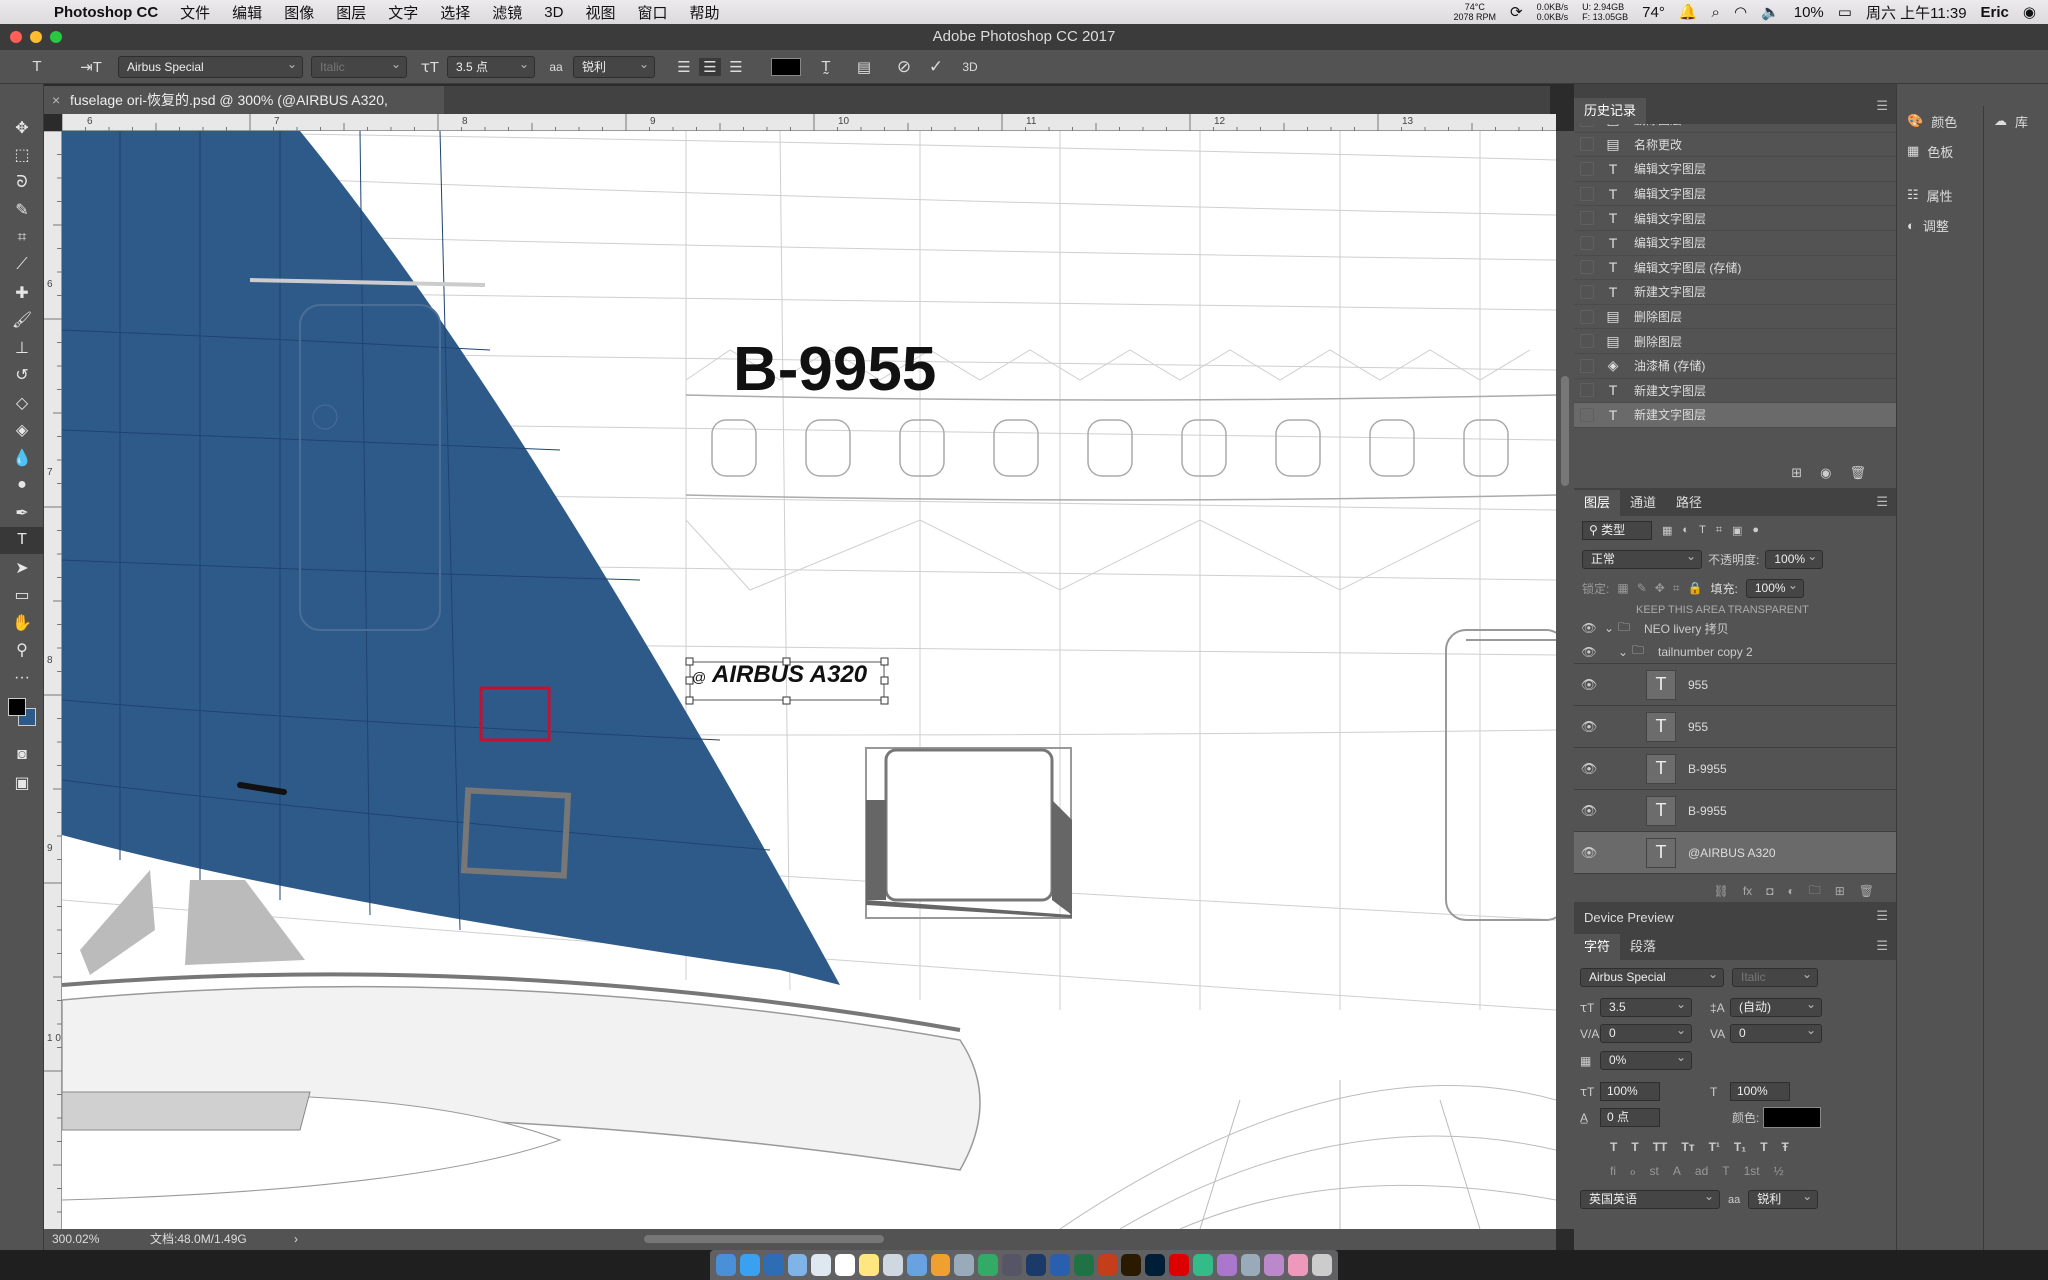  Describe the element at coordinates (916, 1265) in the screenshot. I see `launchpad-icon` at that location.